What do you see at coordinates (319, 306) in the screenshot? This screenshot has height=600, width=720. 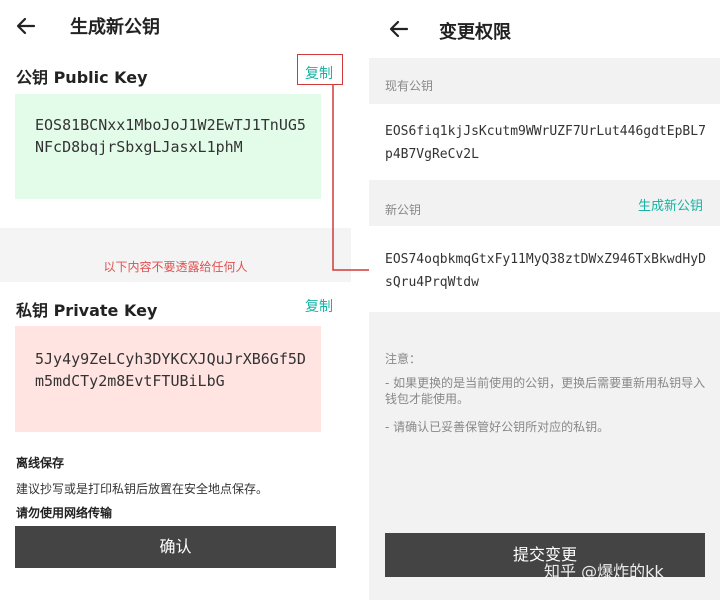 I see `copy-private-key-button: 复制` at bounding box center [319, 306].